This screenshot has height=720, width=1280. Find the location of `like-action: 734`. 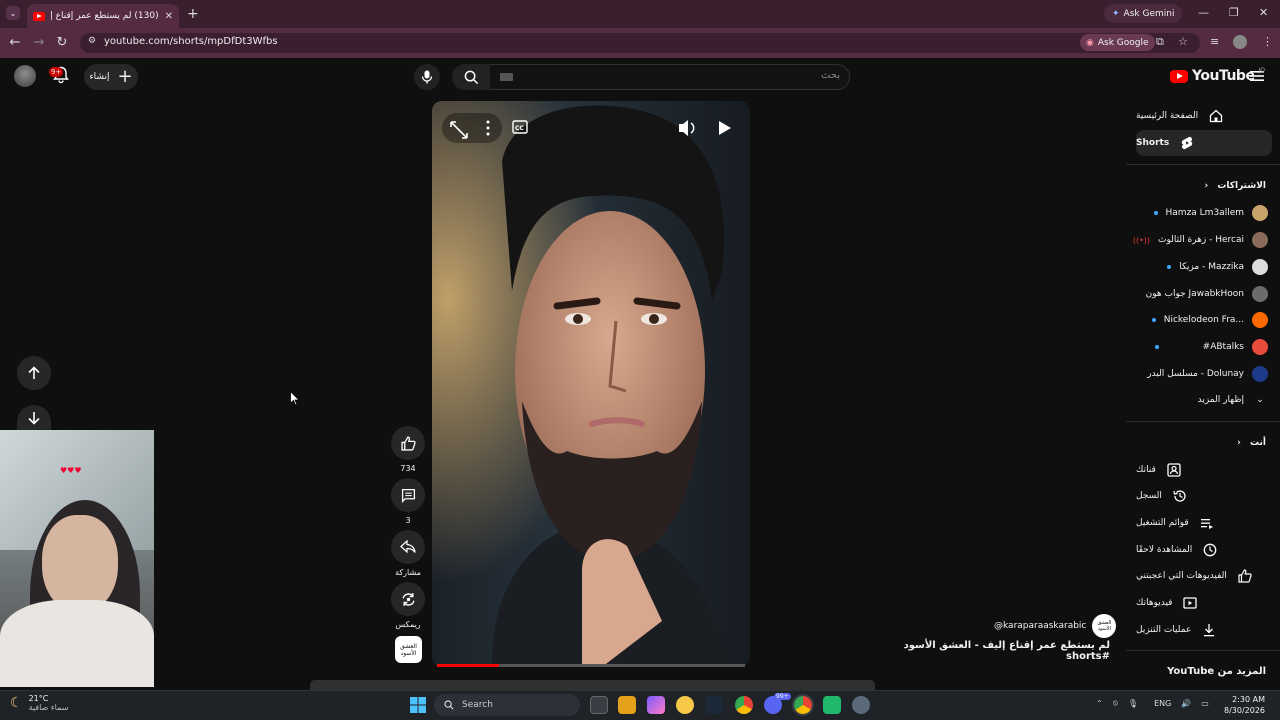

like-action: 734 is located at coordinates (408, 449).